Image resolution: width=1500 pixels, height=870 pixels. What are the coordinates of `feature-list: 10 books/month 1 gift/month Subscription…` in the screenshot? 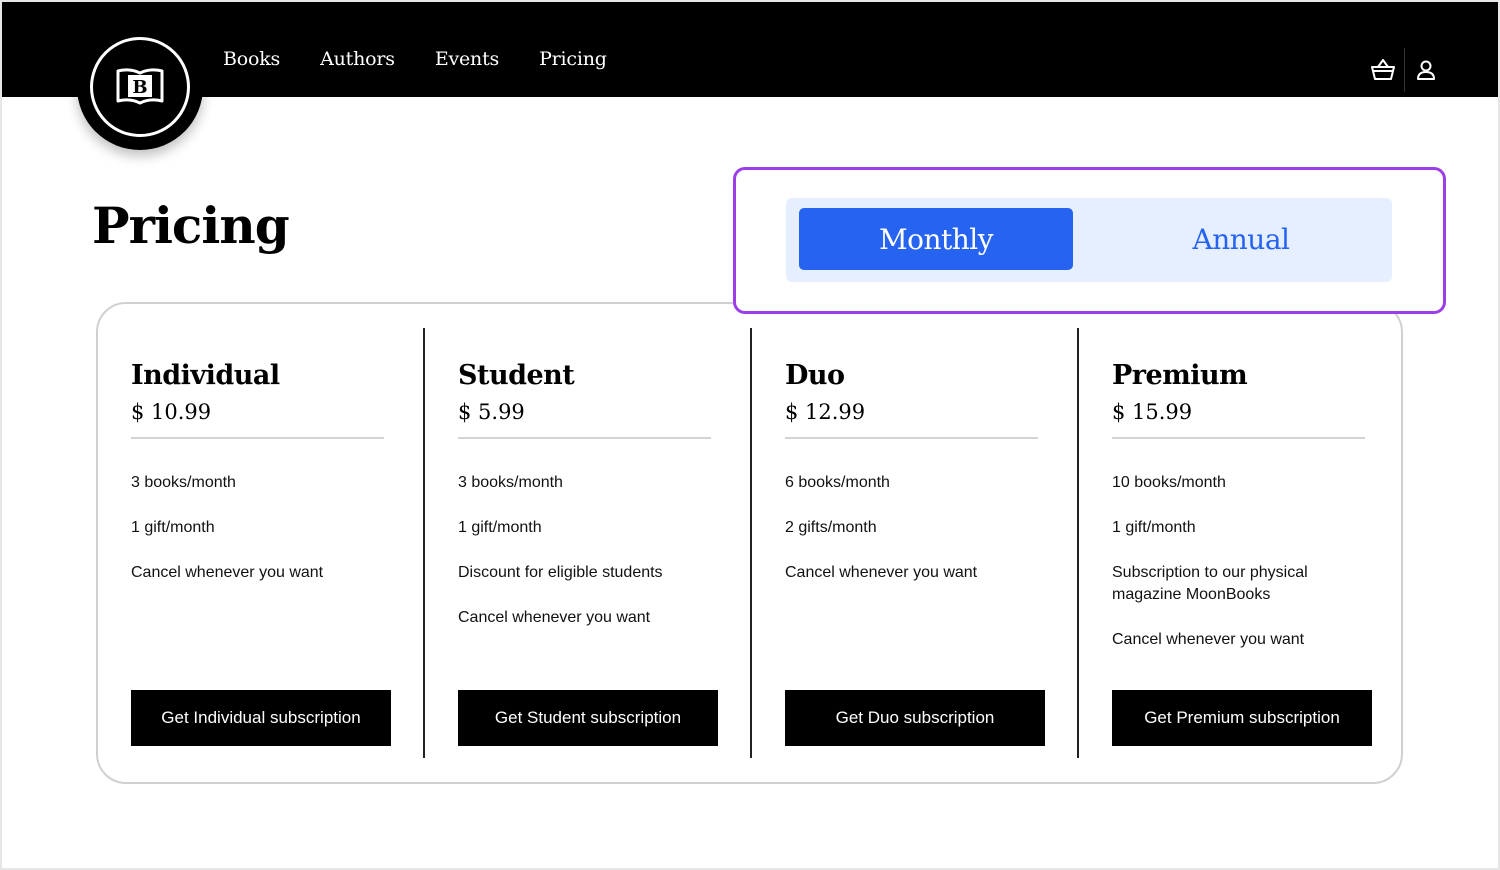 It's located at (1237, 573).